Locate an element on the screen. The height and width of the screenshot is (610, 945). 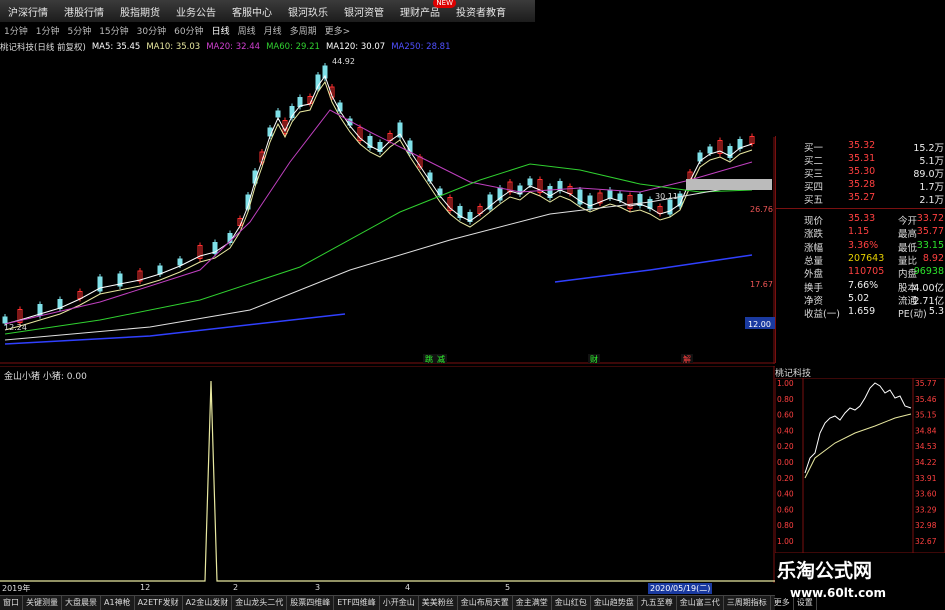
formula-tab-17: 三周期指标 is located at coordinates (747, 603).